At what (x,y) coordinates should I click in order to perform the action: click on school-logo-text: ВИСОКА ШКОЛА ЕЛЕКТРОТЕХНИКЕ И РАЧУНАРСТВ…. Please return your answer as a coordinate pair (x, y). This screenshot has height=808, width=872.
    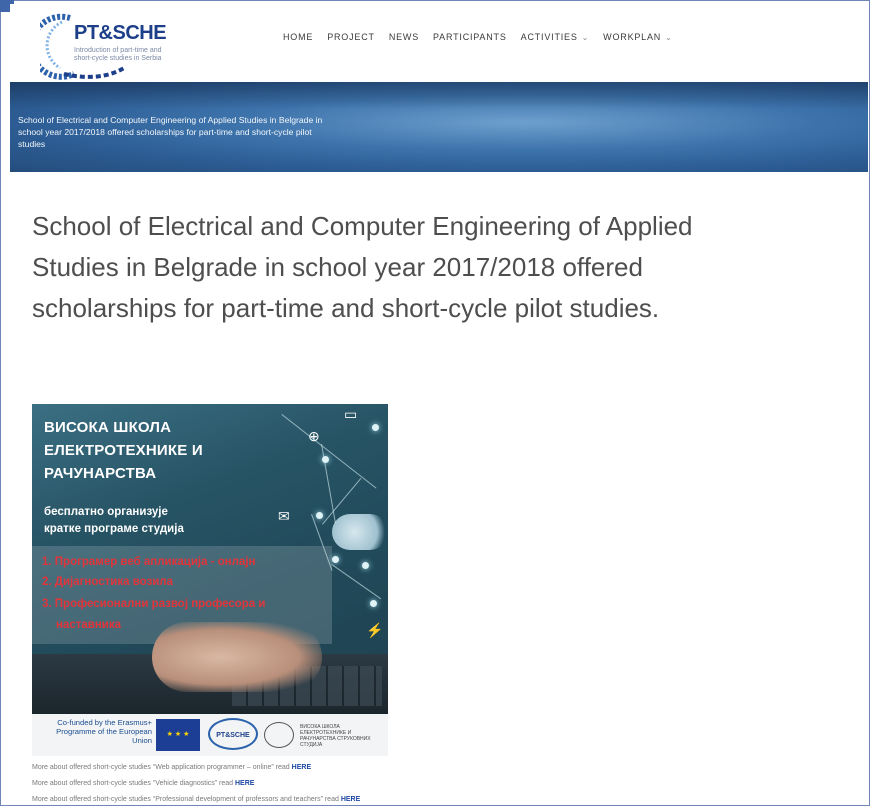
    Looking at the image, I should click on (335, 736).